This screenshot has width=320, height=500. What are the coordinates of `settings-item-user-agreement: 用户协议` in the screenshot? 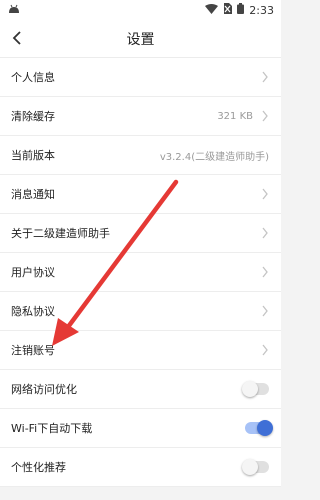 It's located at (140, 272).